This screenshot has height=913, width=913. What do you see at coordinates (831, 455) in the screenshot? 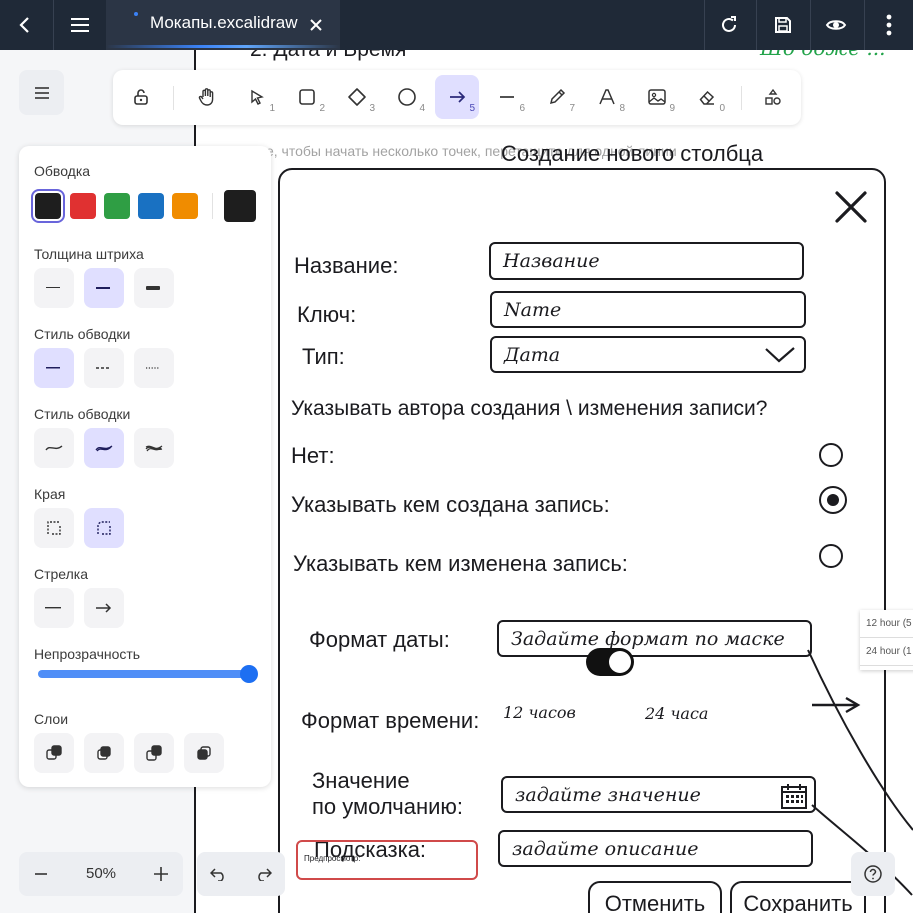
I see `radio-no` at bounding box center [831, 455].